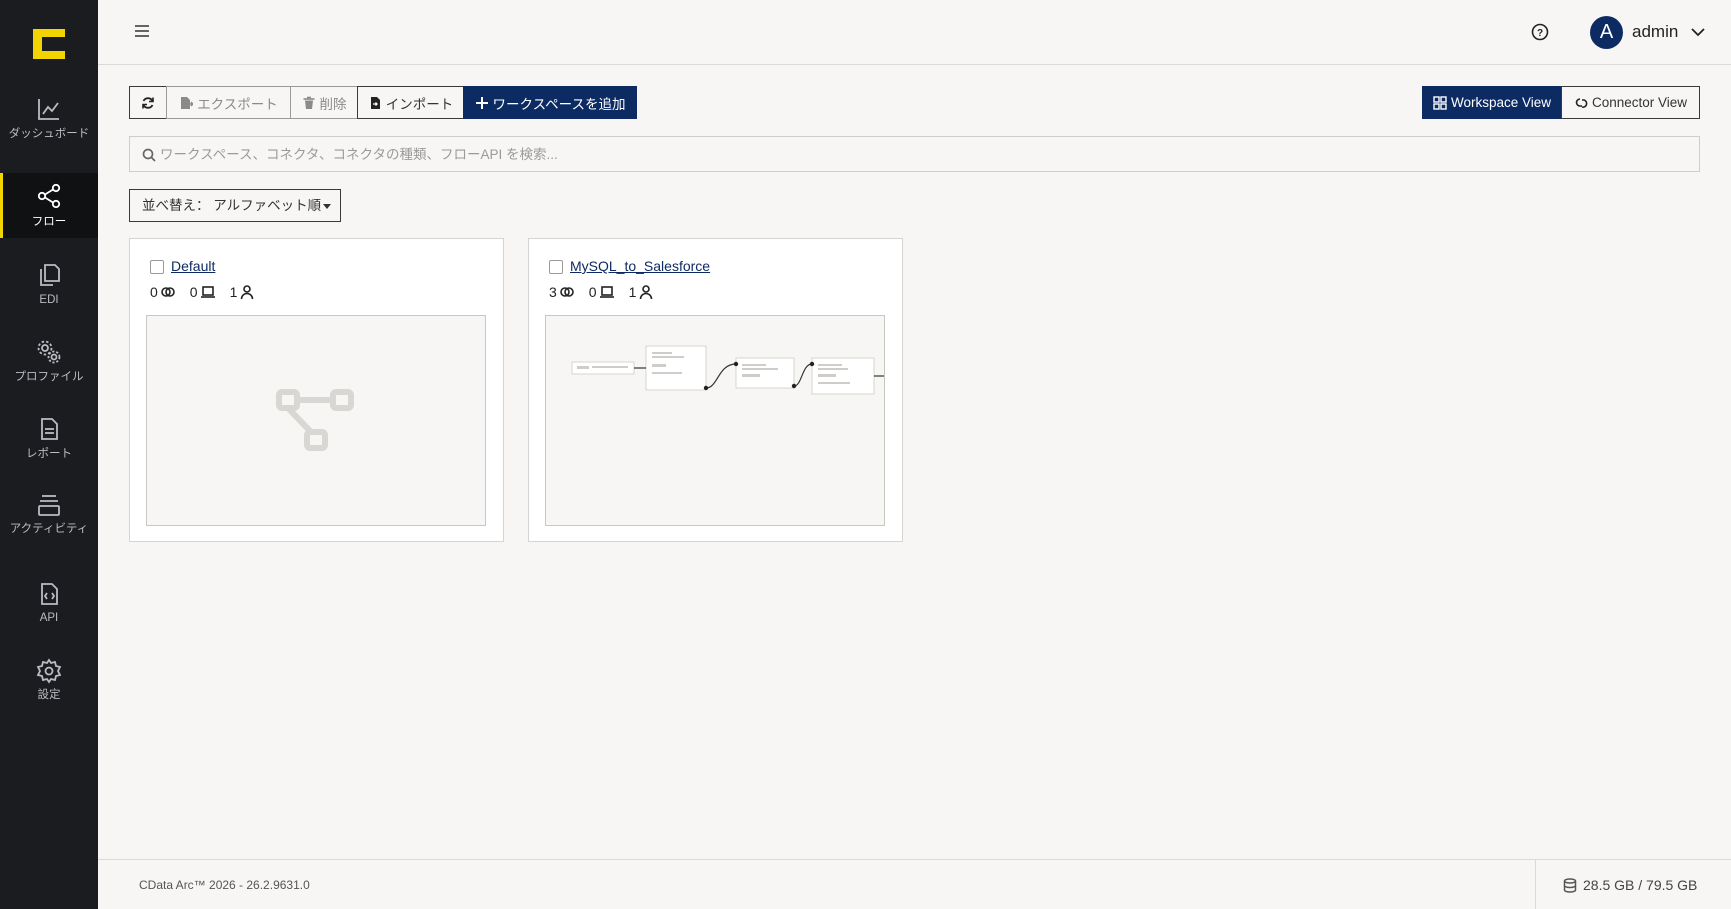  I want to click on sidebar-item-activity: アクティビティ, so click(49, 524).